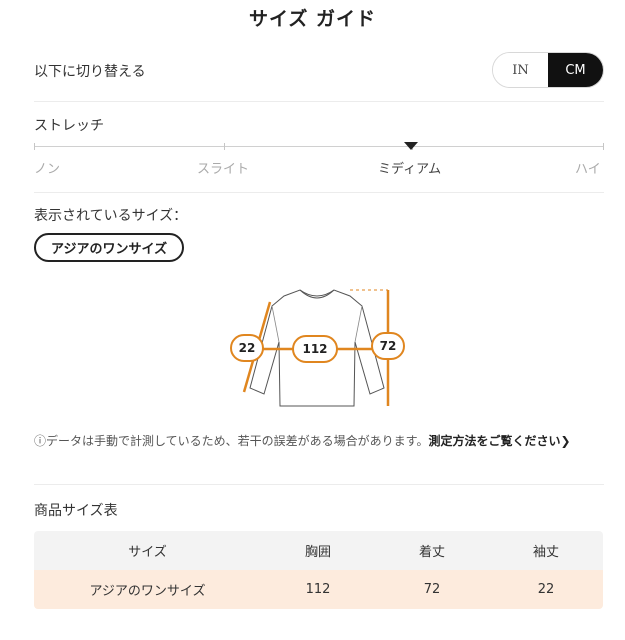  I want to click on measurement-note-text: ⓘデータは手動で計測しているため、若干の誤差がある場合があります。, so click(231, 441).